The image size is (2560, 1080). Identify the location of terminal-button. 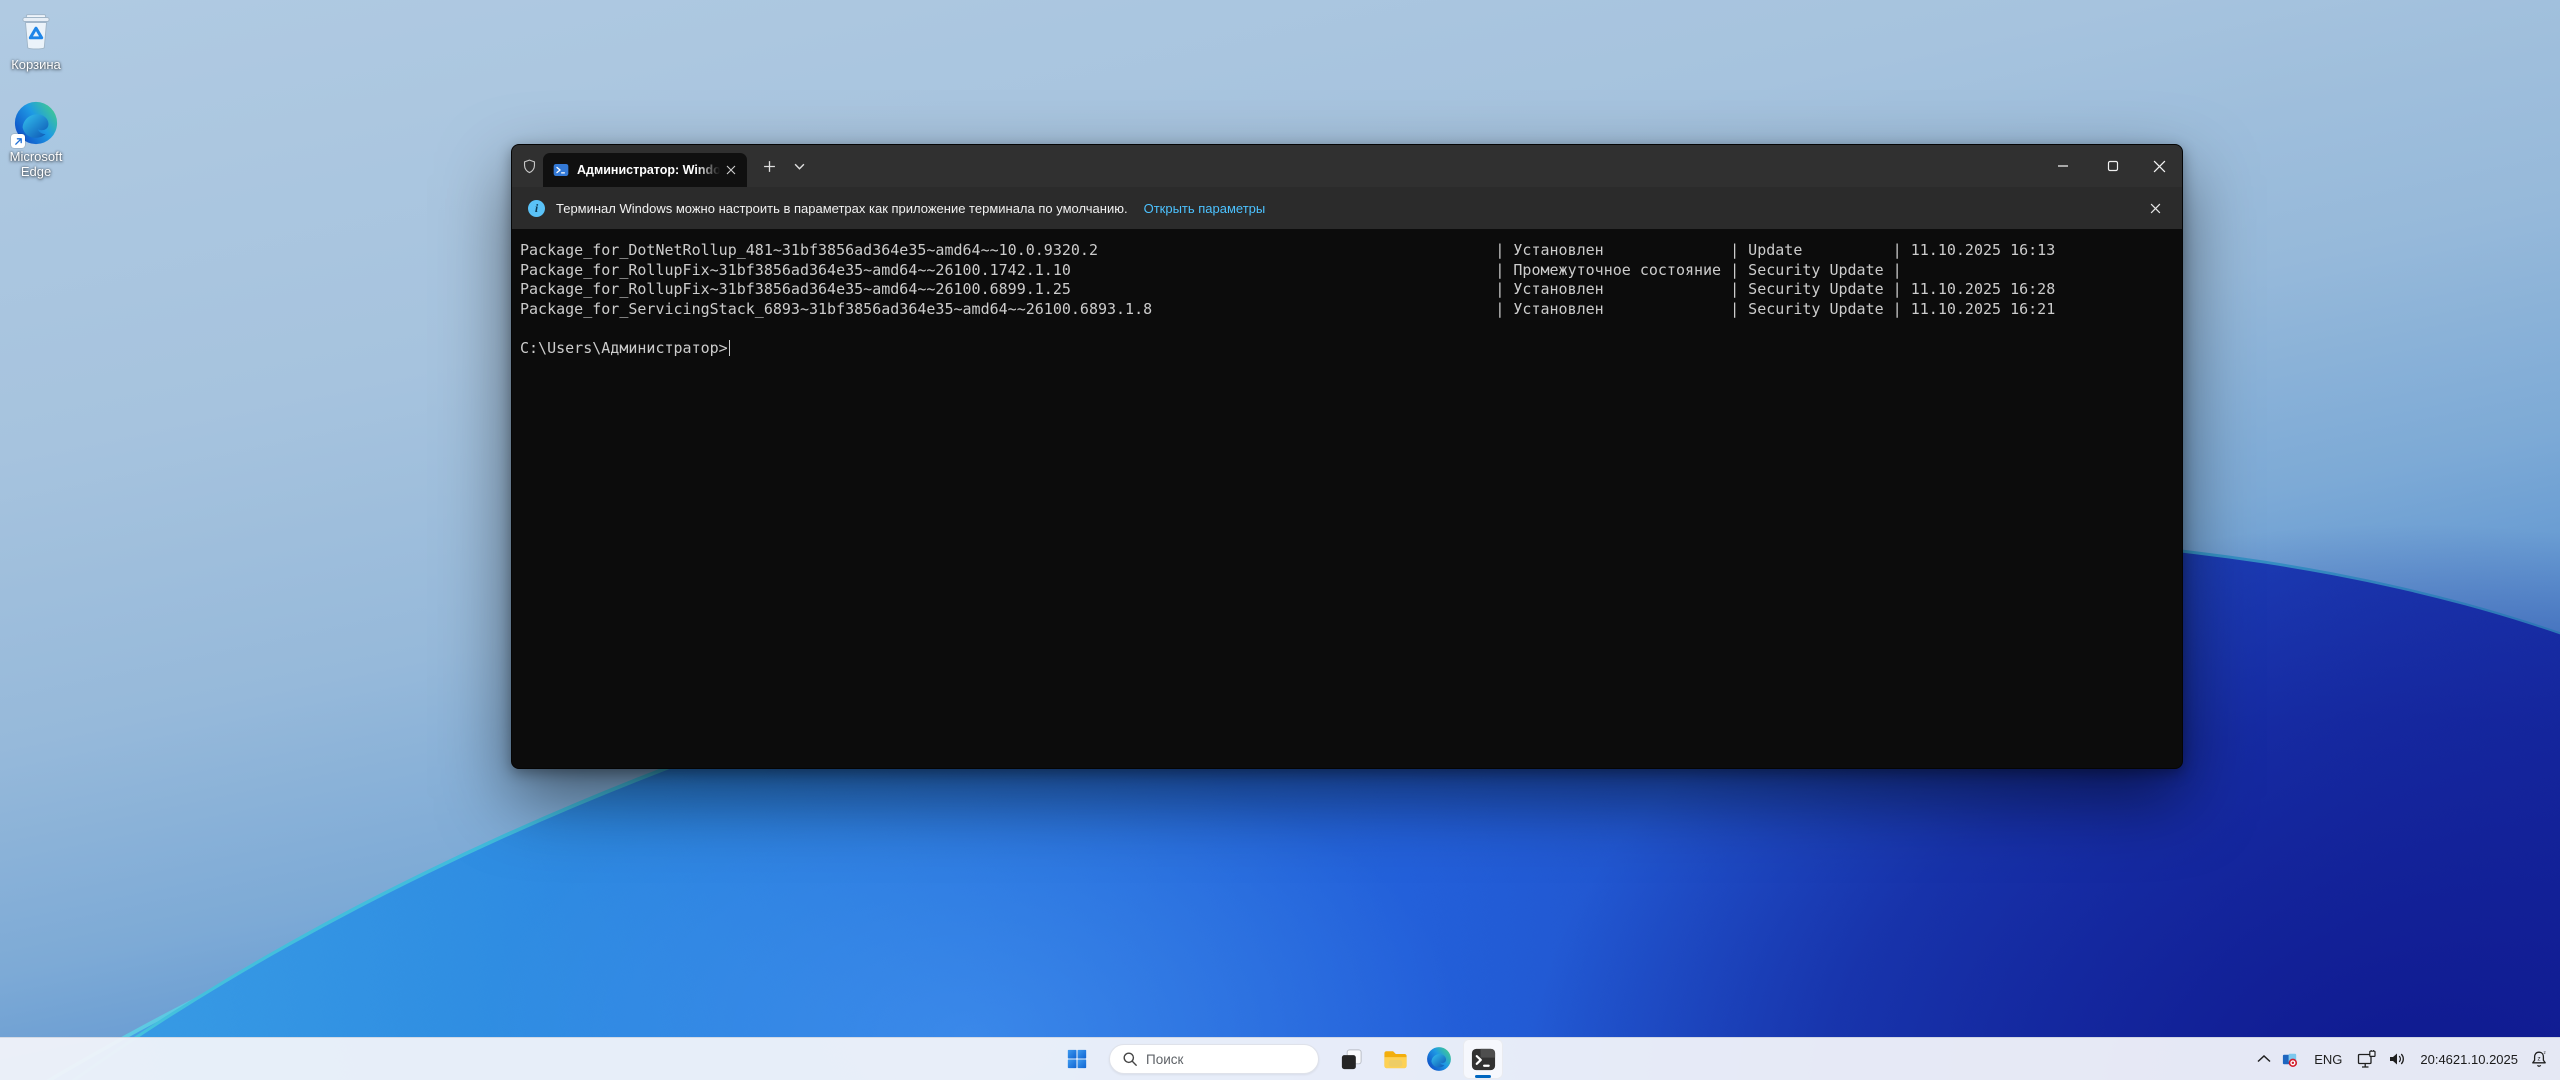
(1483, 1059).